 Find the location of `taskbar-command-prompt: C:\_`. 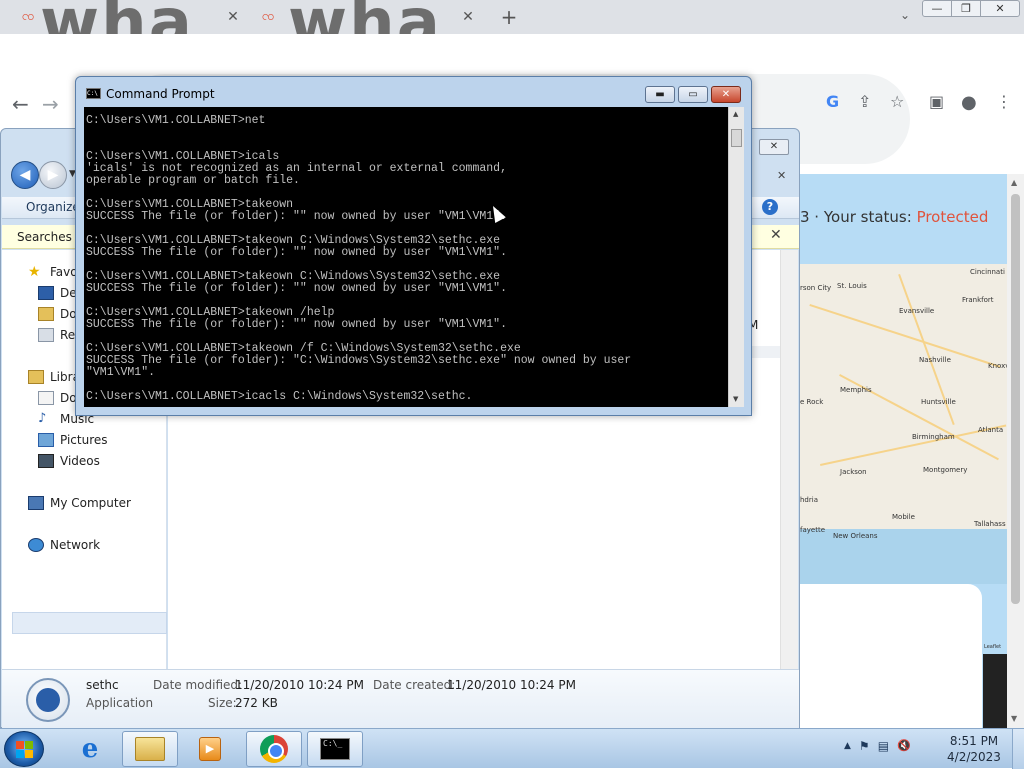

taskbar-command-prompt: C:\_ is located at coordinates (335, 749).